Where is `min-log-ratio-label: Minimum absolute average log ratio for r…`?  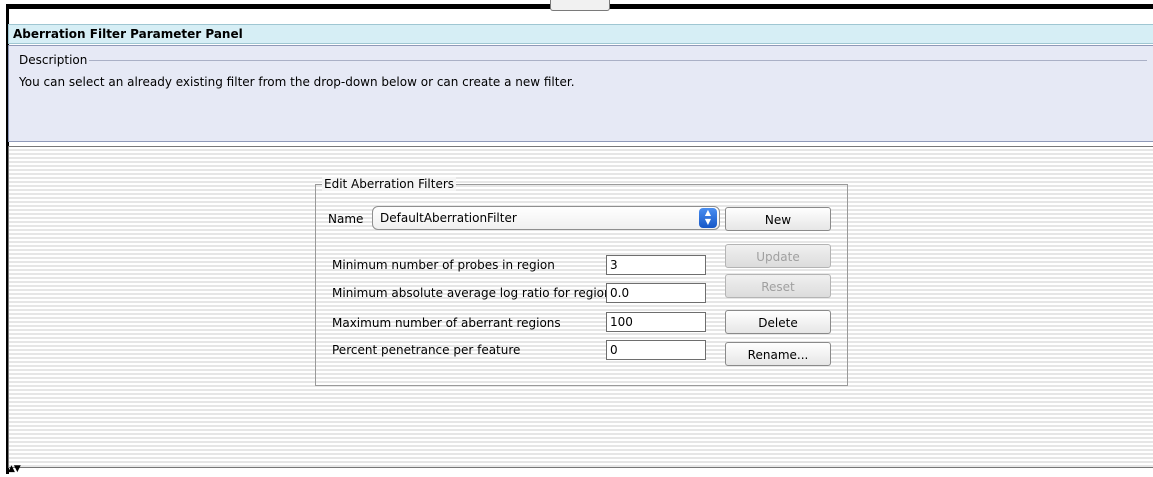 min-log-ratio-label: Minimum absolute average log ratio for r… is located at coordinates (472, 293).